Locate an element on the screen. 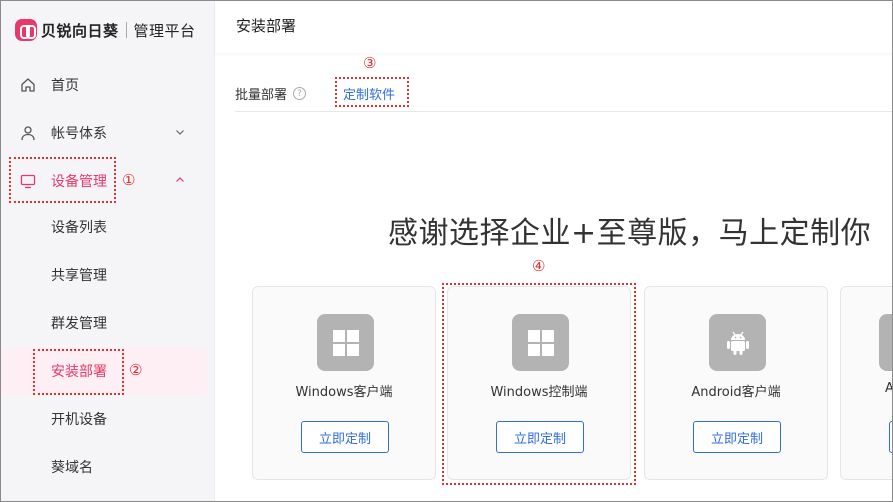 The image size is (893, 502). sidebar-subitem-group-send: 群发管理 is located at coordinates (104, 323).